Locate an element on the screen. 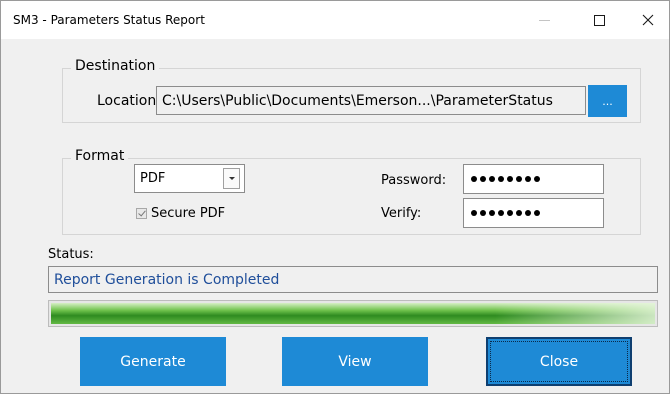  format-legend: Format is located at coordinates (100, 156).